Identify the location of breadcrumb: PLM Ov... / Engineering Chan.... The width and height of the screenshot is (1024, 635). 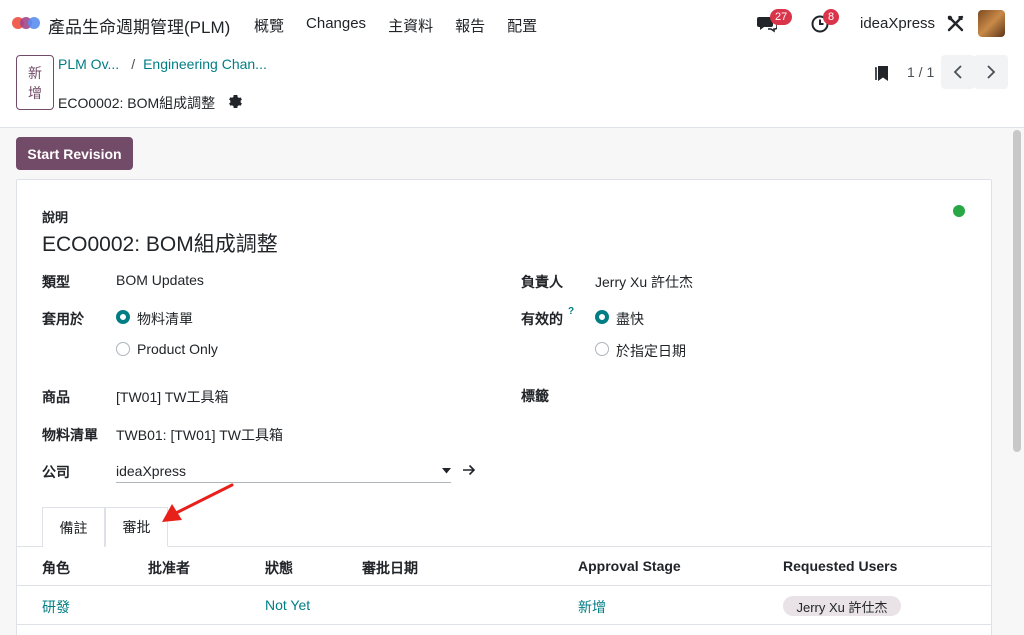
(162, 64).